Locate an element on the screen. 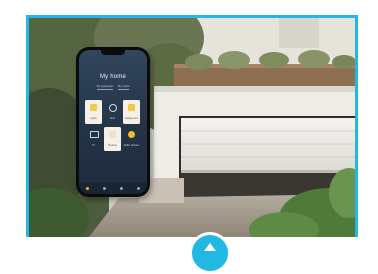  shutter-icon is located at coordinates (112, 134).